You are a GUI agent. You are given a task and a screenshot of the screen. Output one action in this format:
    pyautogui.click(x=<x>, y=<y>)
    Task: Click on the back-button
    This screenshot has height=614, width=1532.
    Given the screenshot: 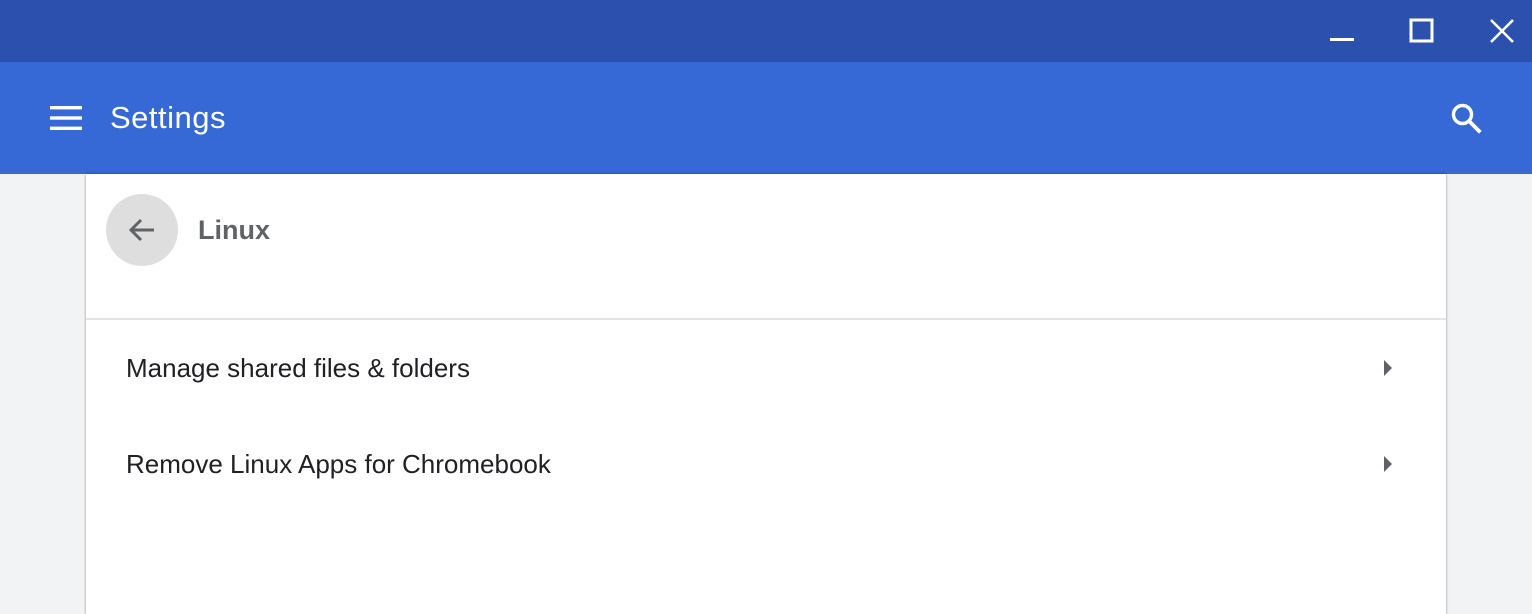 What is the action you would take?
    pyautogui.click(x=142, y=230)
    